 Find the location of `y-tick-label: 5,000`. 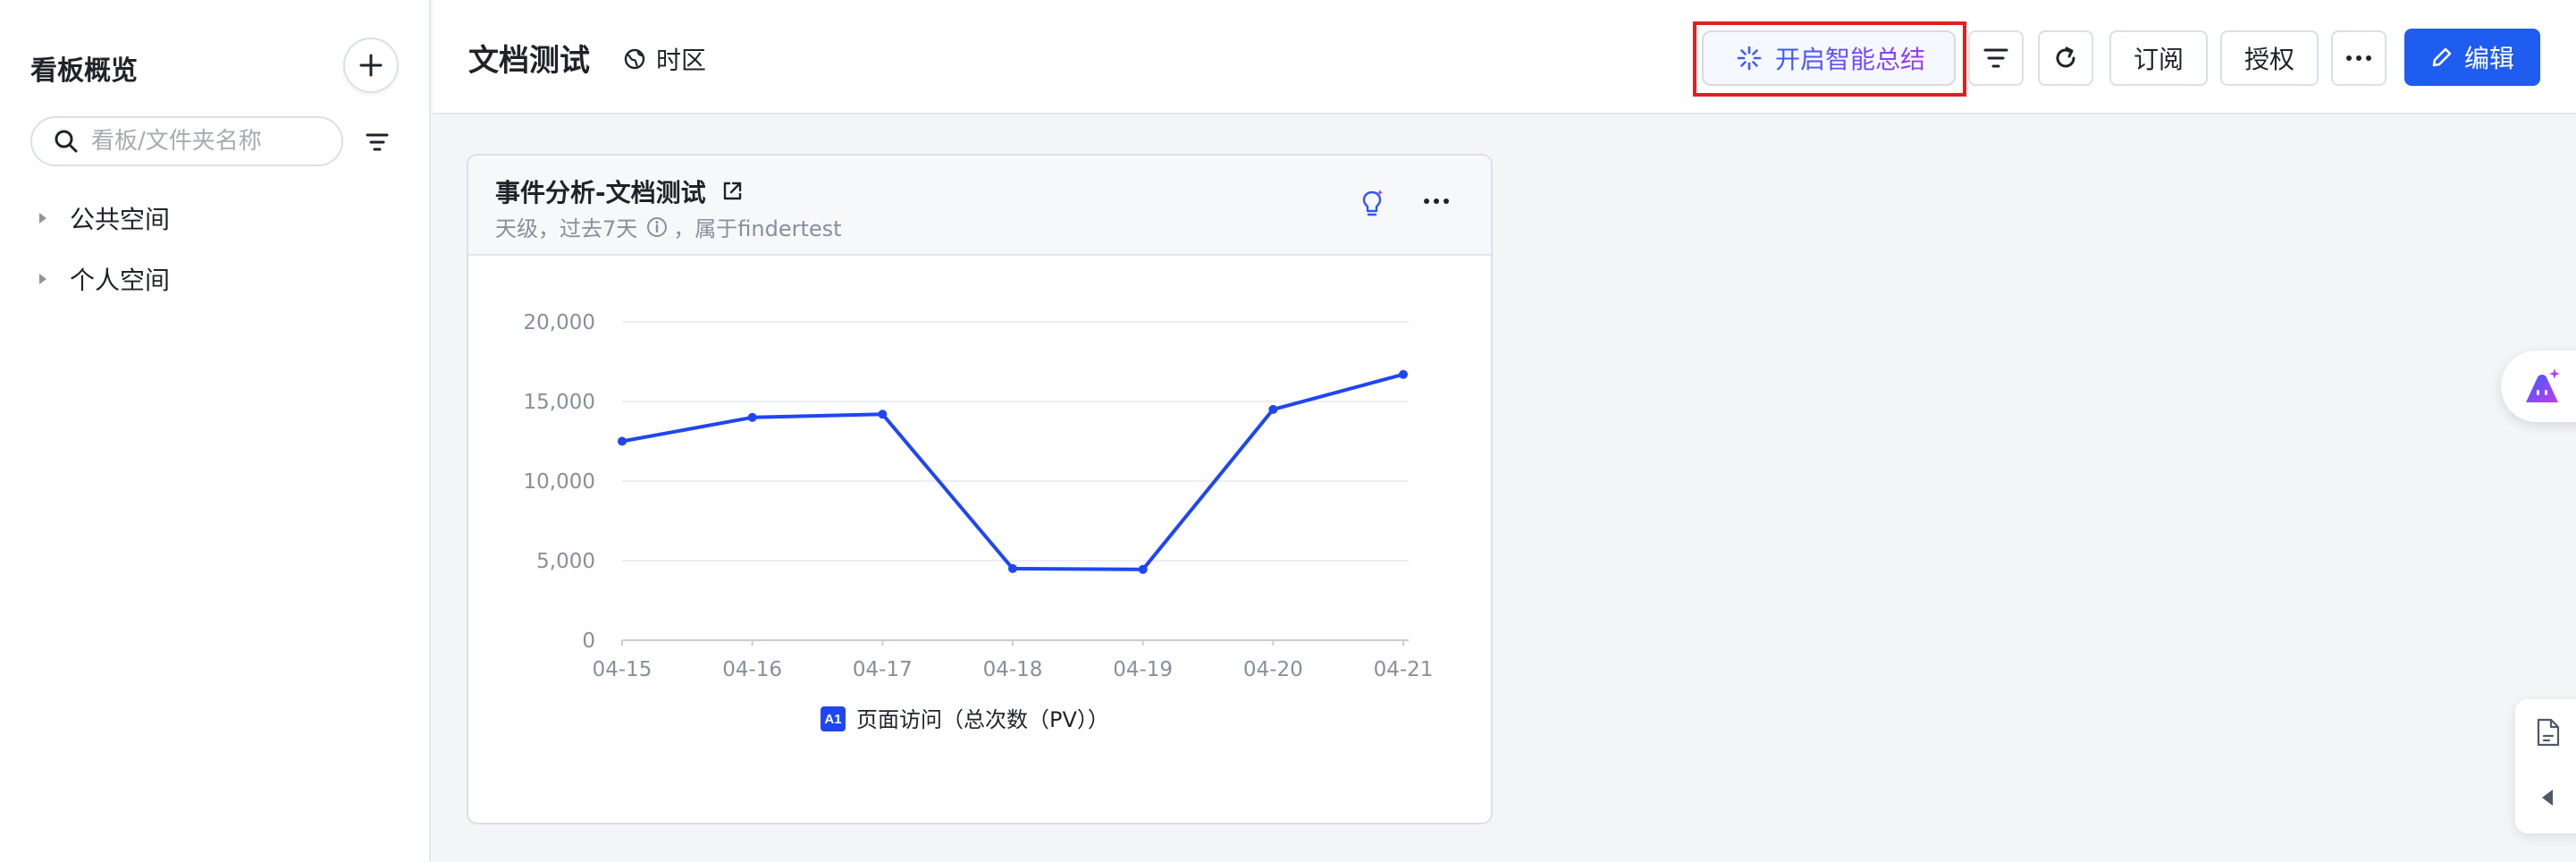

y-tick-label: 5,000 is located at coordinates (566, 561).